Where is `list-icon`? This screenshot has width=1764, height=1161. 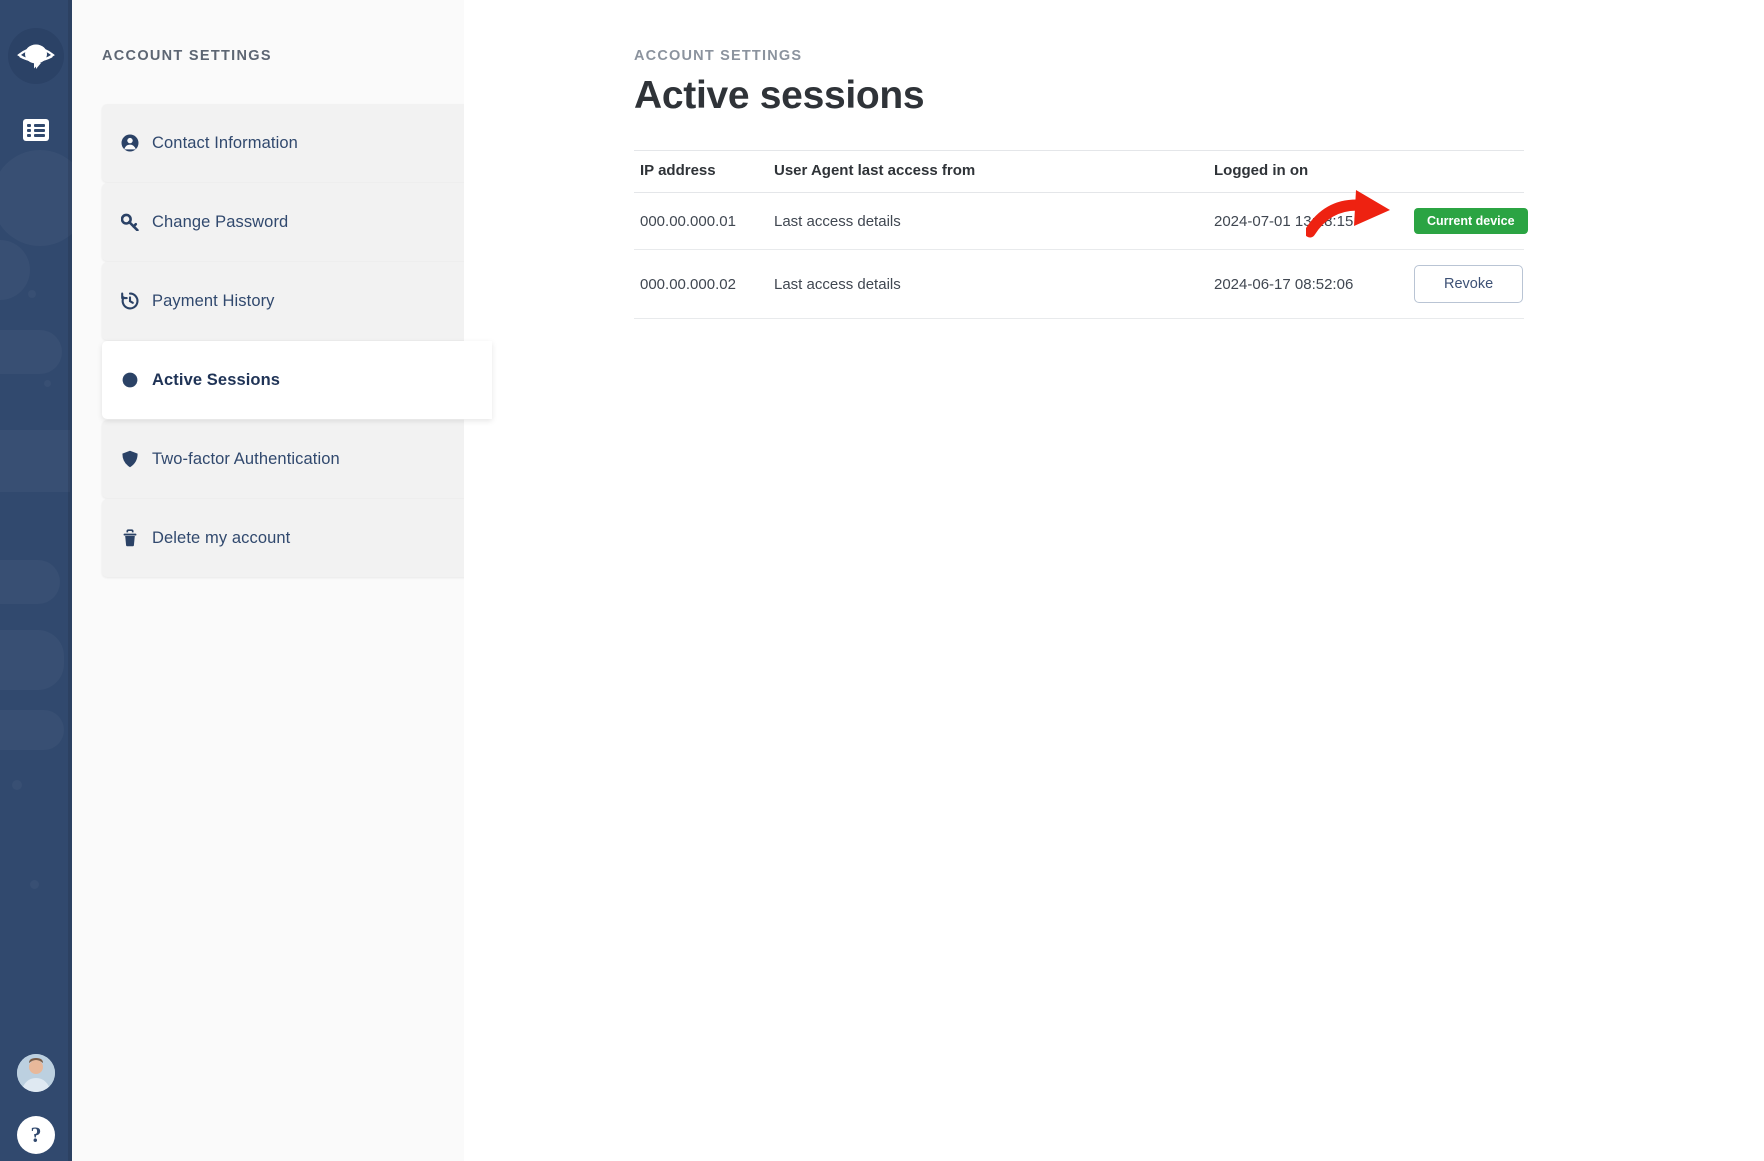 list-icon is located at coordinates (36, 130).